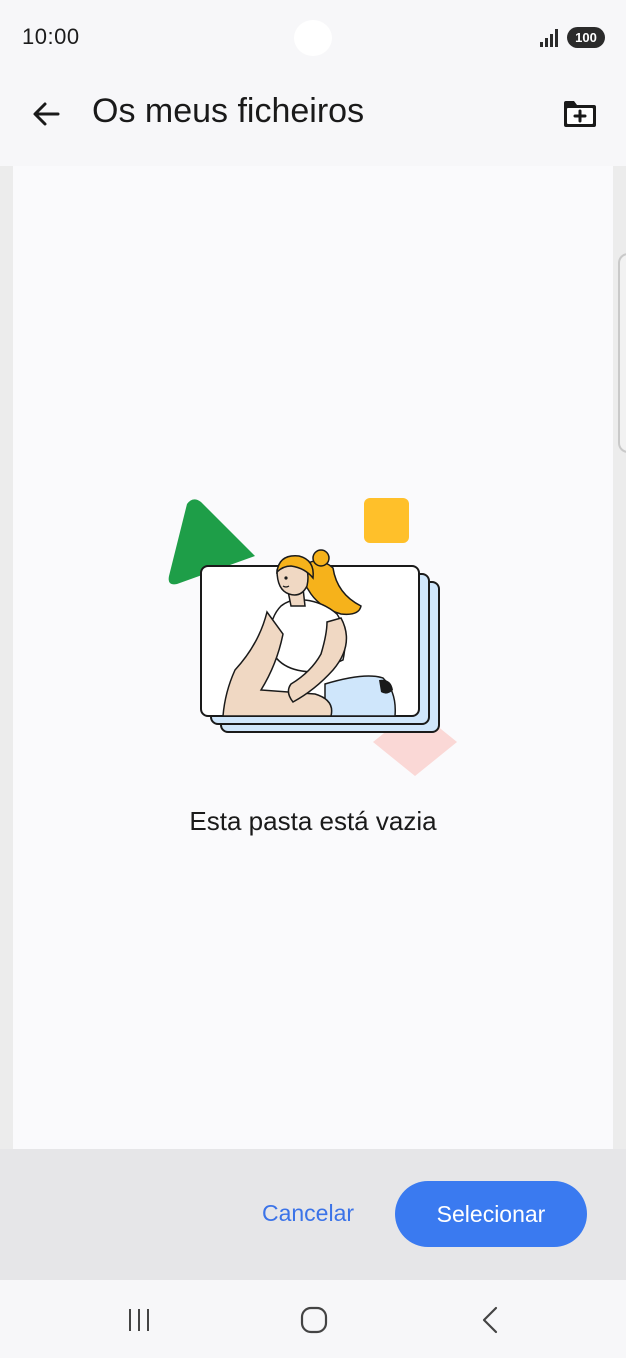 The height and width of the screenshot is (1358, 626). Describe the element at coordinates (6, 657) in the screenshot. I see `left-gutter` at that location.